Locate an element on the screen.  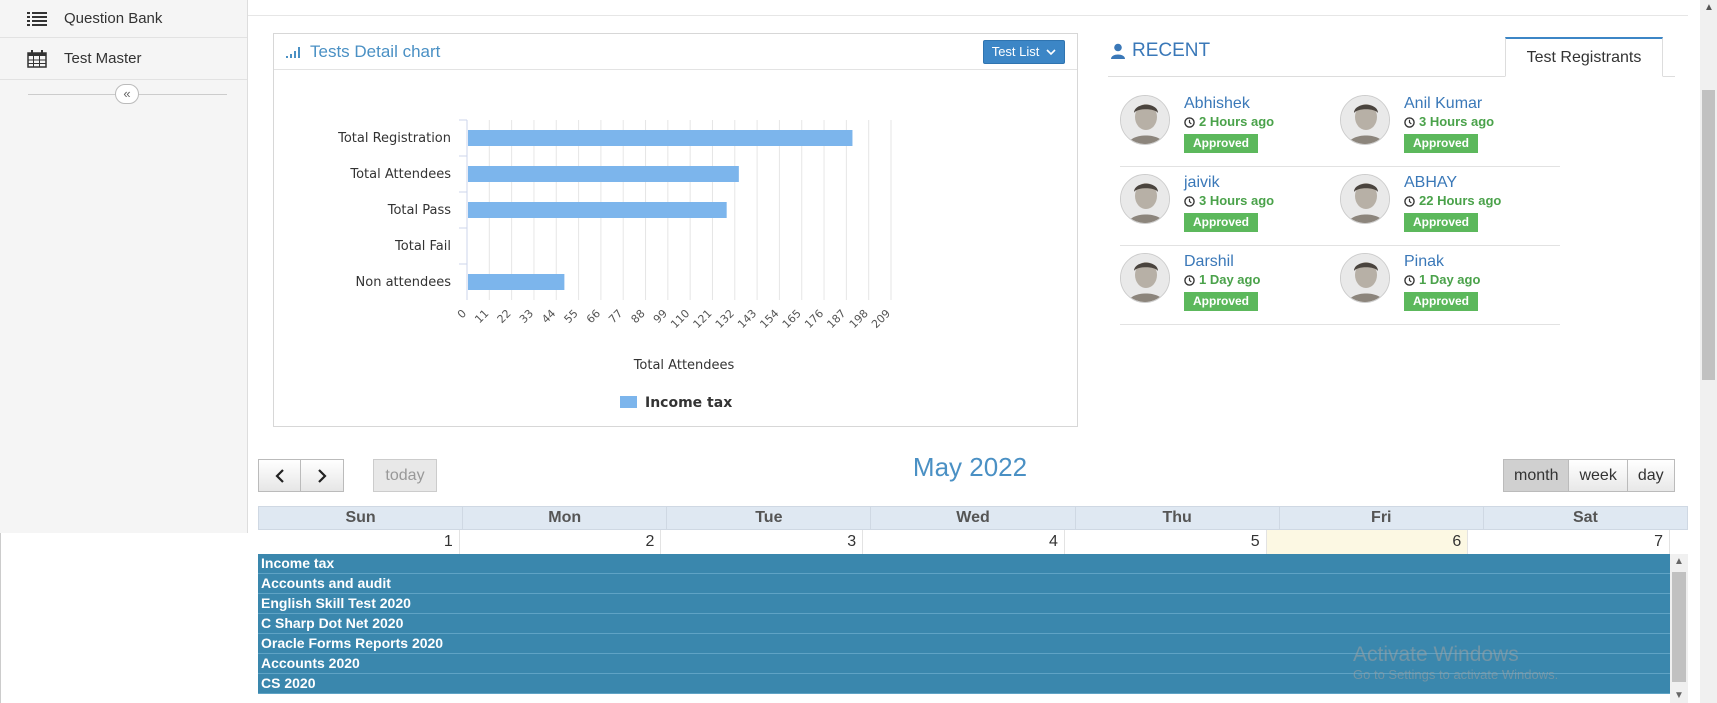
day-cell: 4 is located at coordinates (964, 542).